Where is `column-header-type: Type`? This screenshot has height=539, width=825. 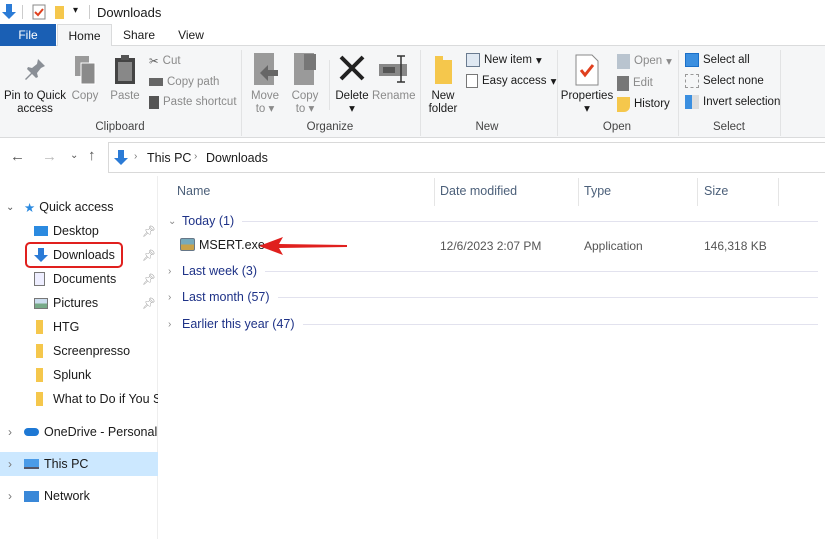
column-header-type: Type is located at coordinates (597, 191).